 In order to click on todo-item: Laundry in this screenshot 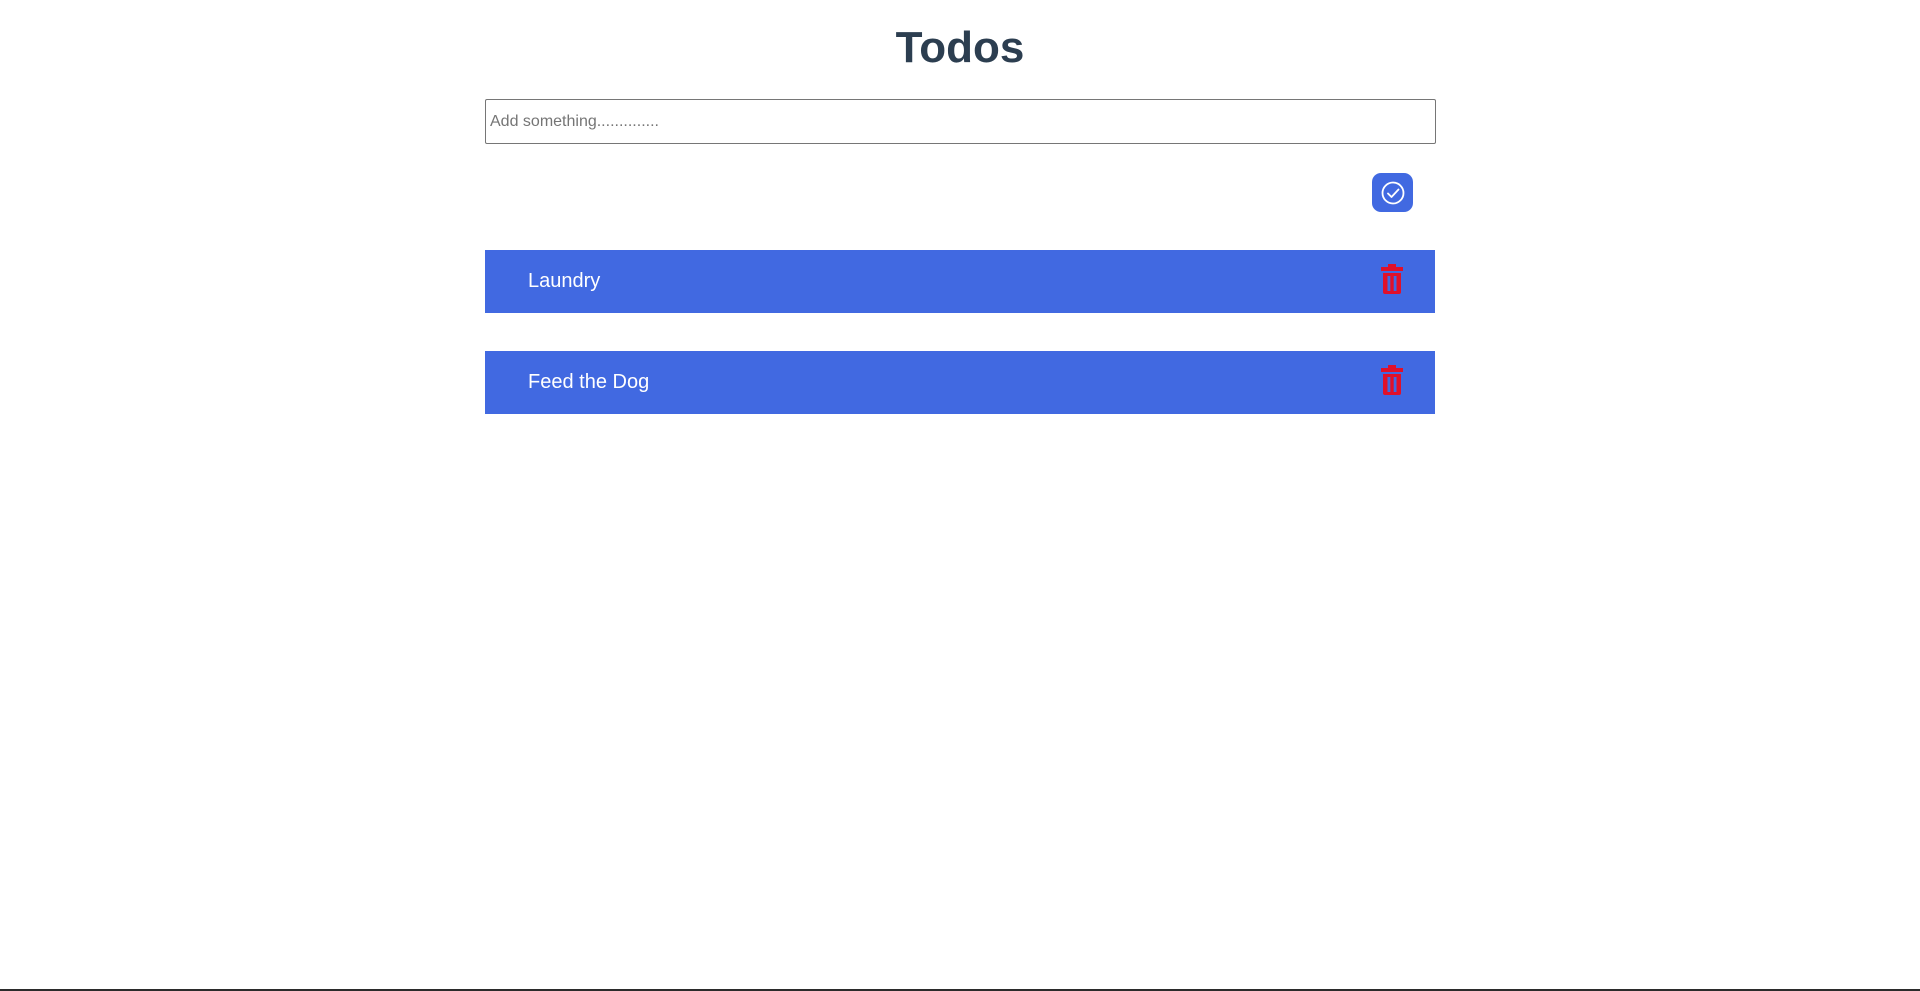, I will do `click(960, 281)`.